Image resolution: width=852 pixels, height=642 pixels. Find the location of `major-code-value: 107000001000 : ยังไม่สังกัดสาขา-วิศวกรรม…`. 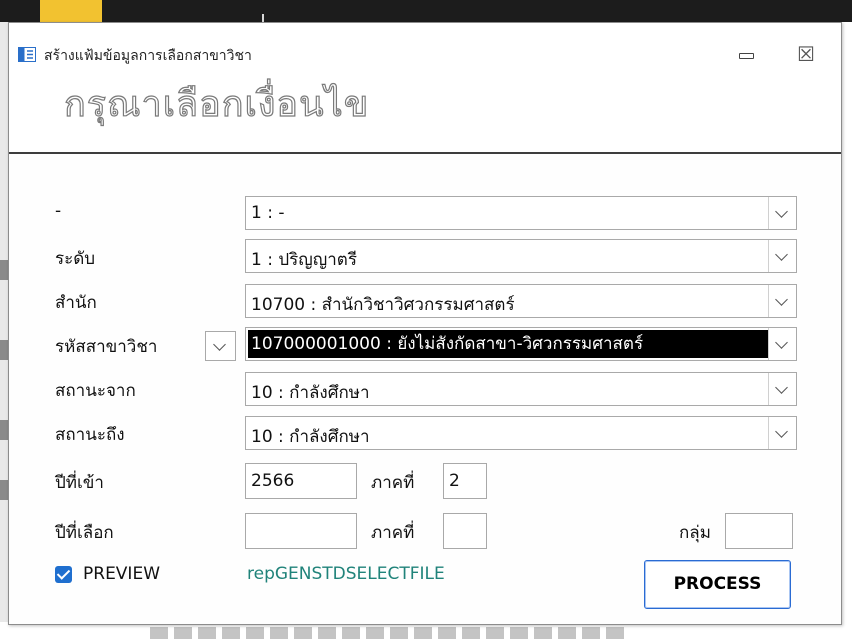

major-code-value: 107000001000 : ยังไม่สังกัดสาขา-วิศวกรรม… is located at coordinates (508, 344).